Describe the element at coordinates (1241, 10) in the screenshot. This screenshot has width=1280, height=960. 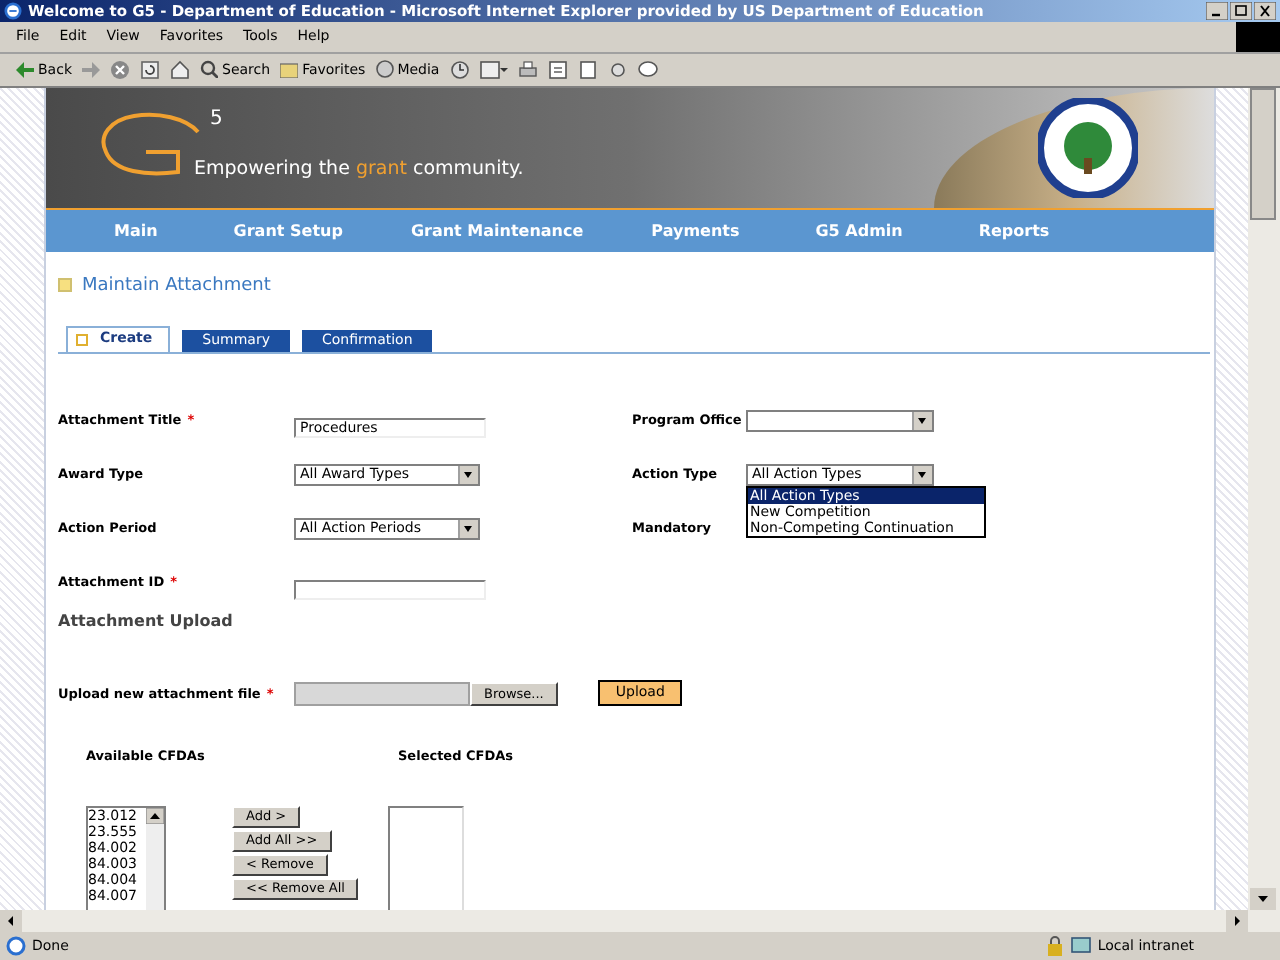
I see `maximize-button` at that location.